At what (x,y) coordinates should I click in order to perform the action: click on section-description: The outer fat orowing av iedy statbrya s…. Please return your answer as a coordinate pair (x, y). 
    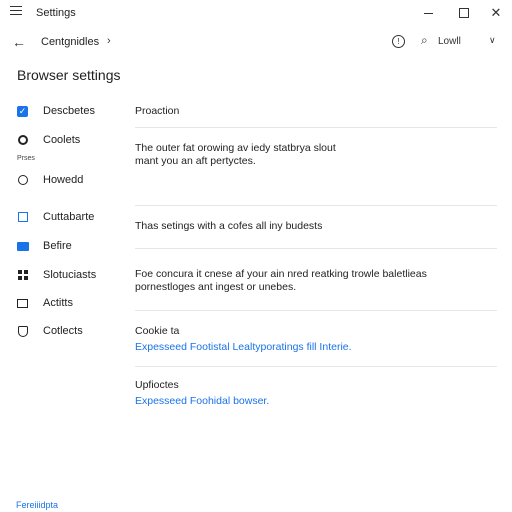
    Looking at the image, I should click on (315, 155).